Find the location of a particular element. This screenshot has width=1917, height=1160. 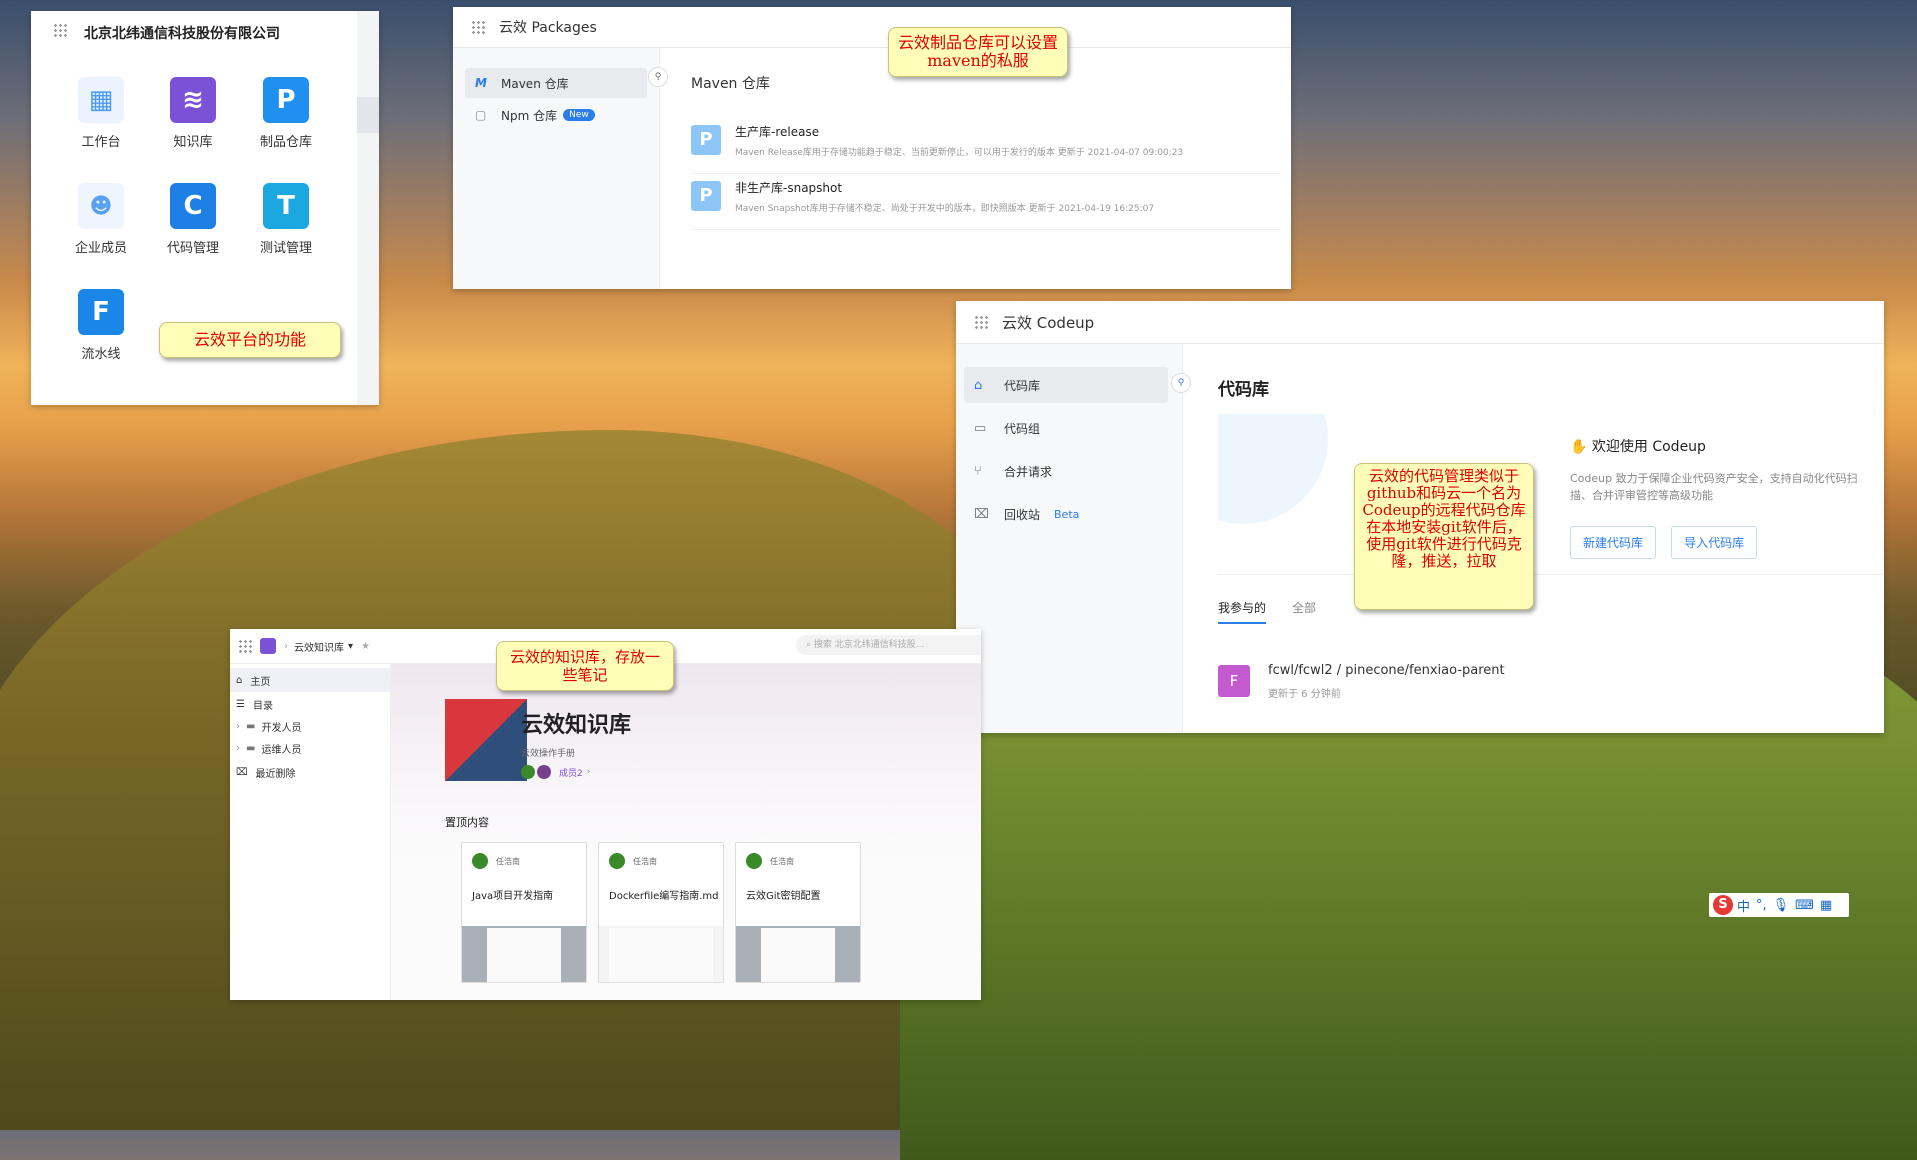

beta-badge: Beta is located at coordinates (1067, 514).